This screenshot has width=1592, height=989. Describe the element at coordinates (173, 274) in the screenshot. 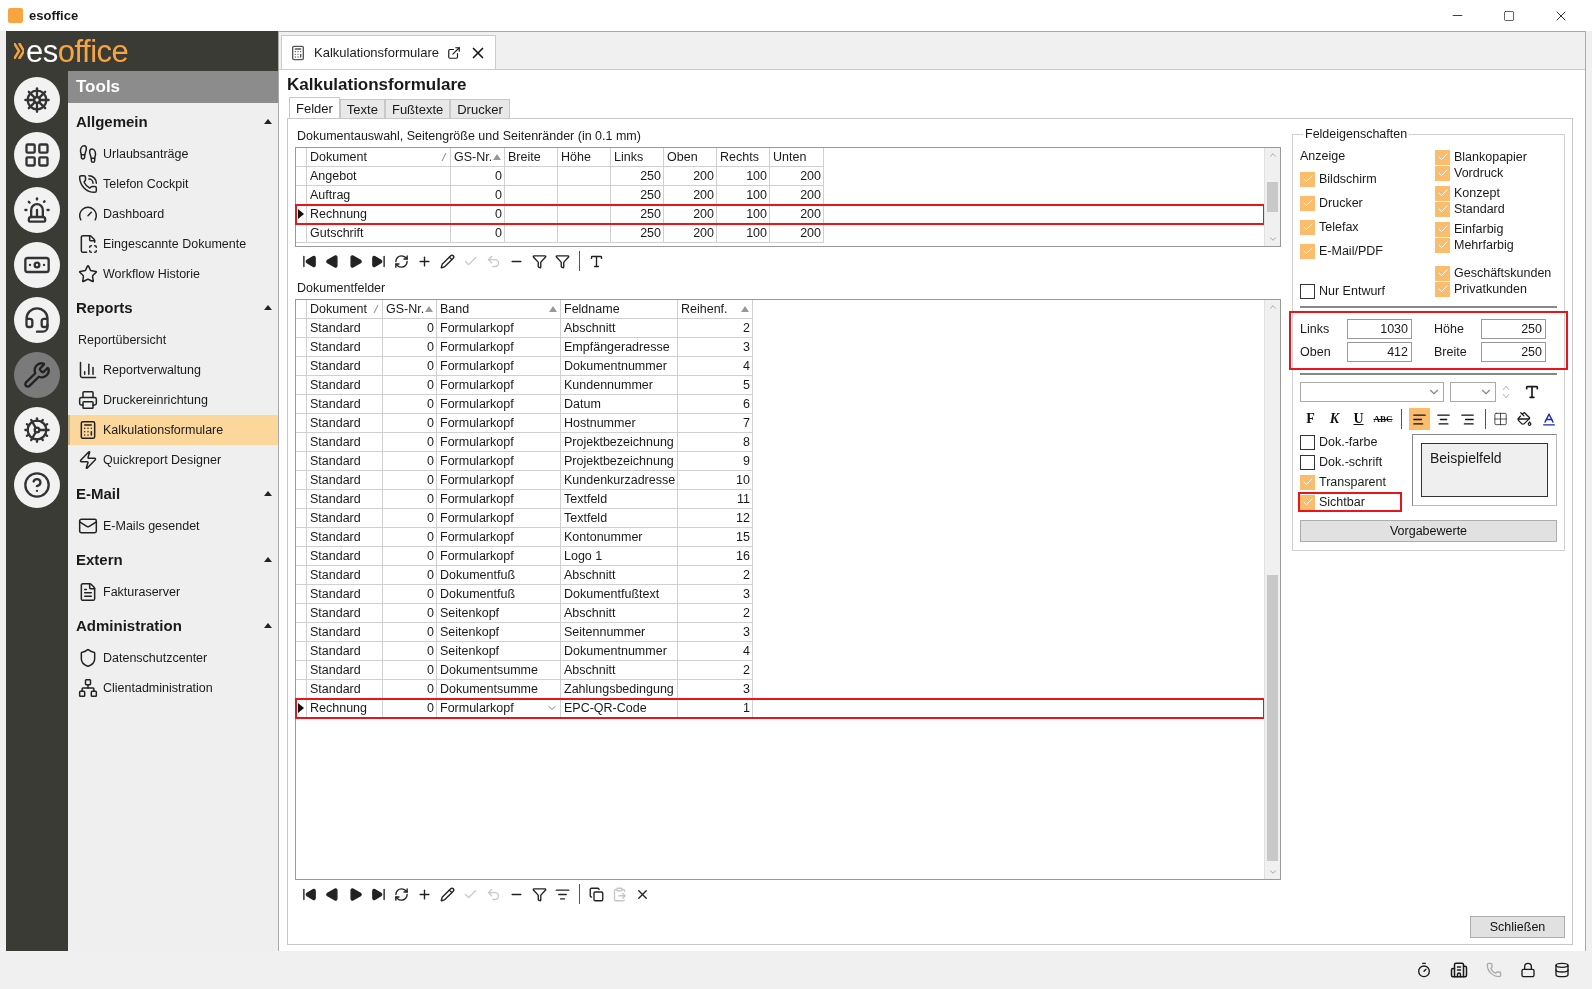

I see `sidebar-item: Workflow Historie` at that location.